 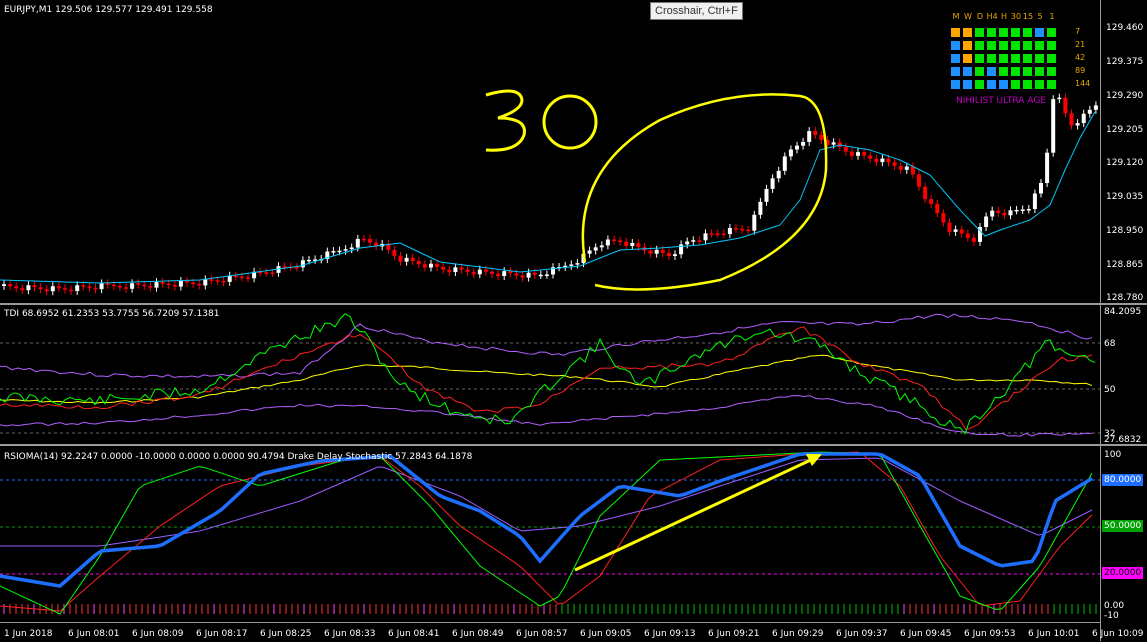 I want to click on time-tick-label: 6 Jun 08:33, so click(x=350, y=634).